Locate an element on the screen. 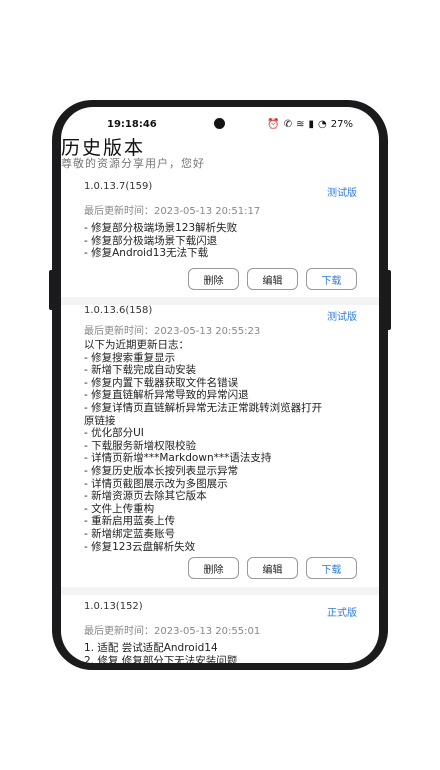  wifi-icon: ≋ is located at coordinates (300, 124).